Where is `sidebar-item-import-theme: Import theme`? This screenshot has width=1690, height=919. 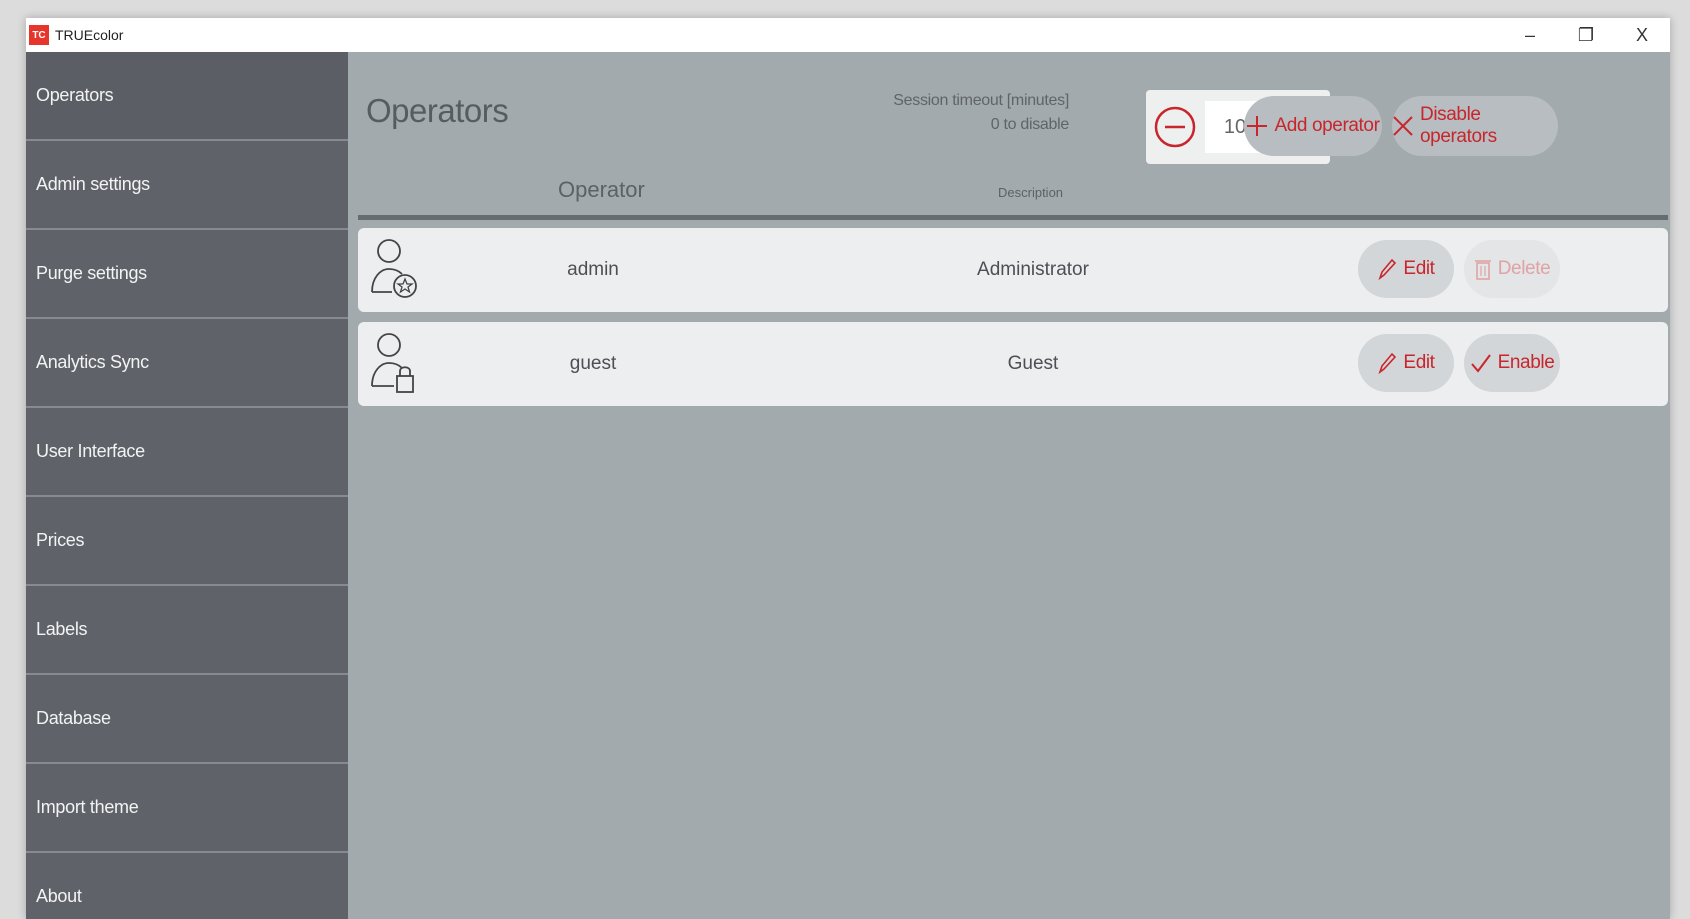
sidebar-item-import-theme: Import theme is located at coordinates (187, 808).